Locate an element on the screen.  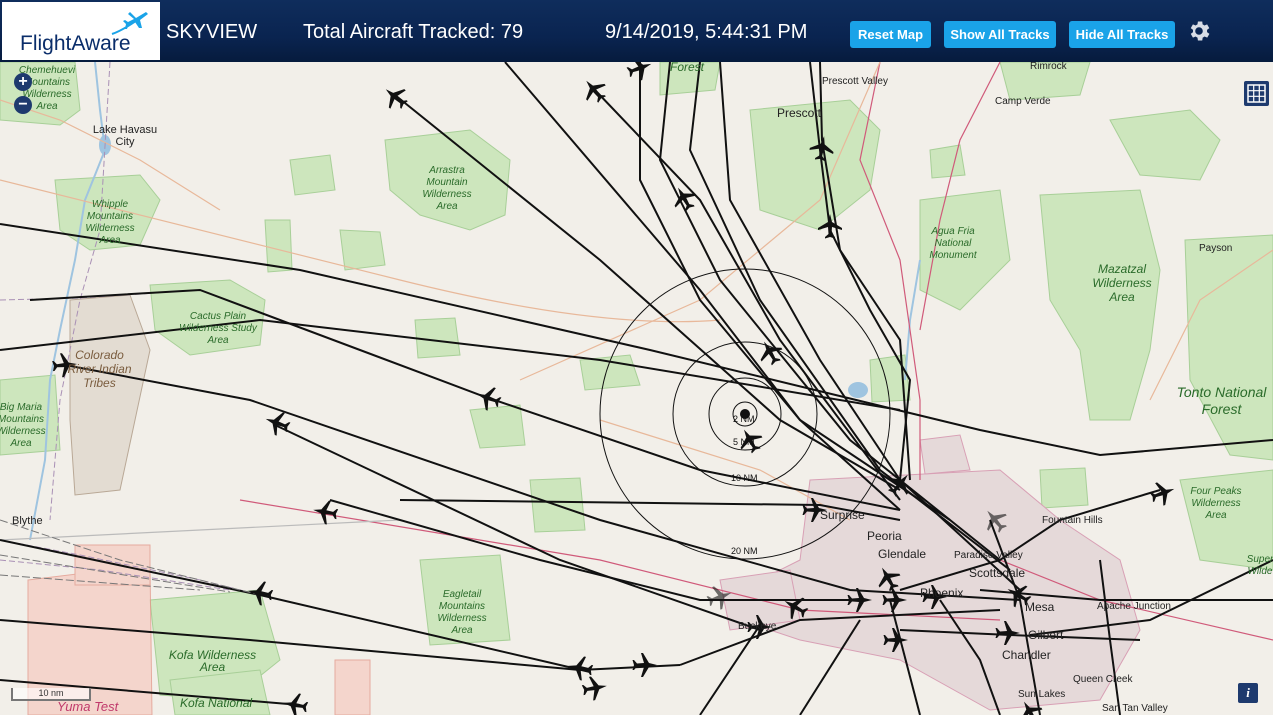
label-rimrock: Rimrock is located at coordinates (1048, 67).